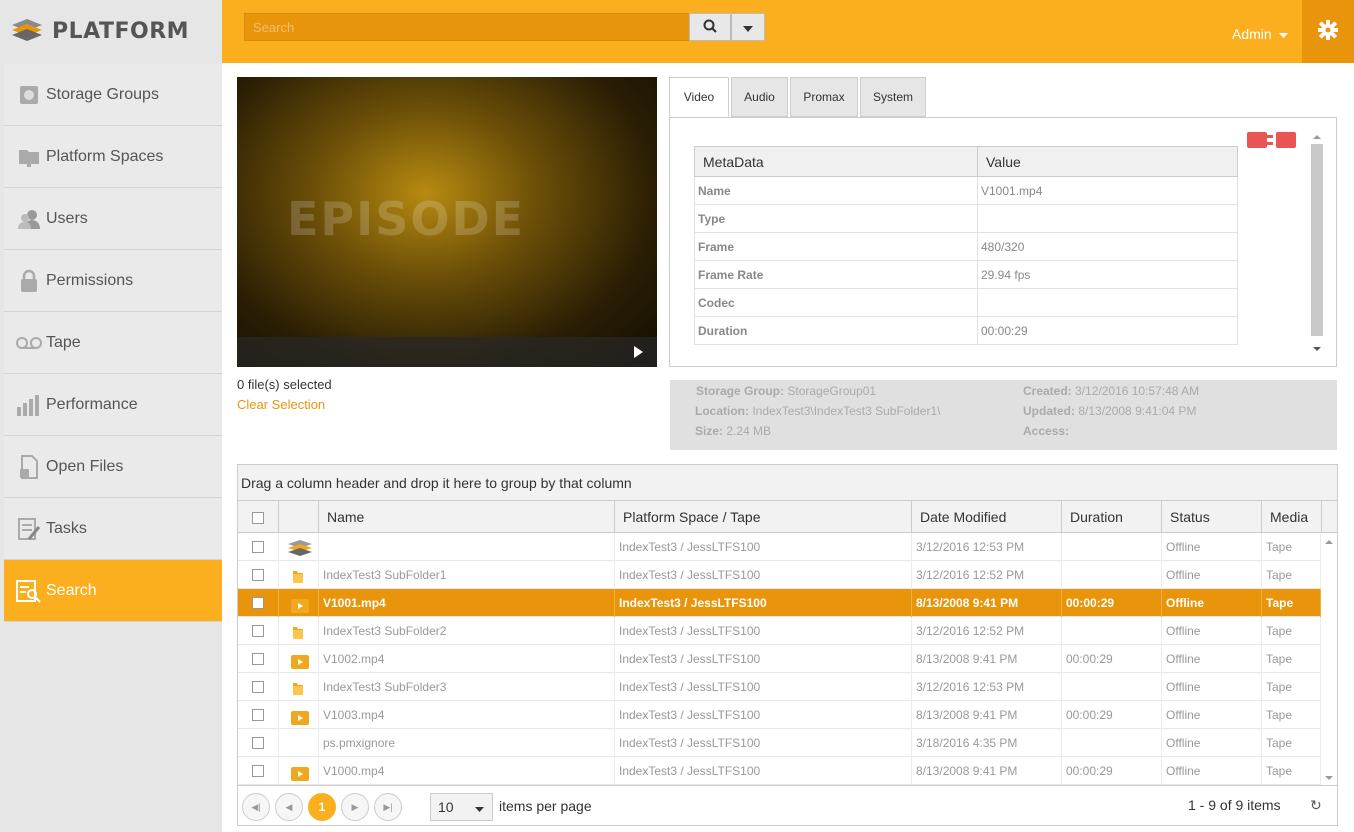 The image size is (1354, 832). Describe the element at coordinates (355, 807) in the screenshot. I see `next-page-button: ▶` at that location.